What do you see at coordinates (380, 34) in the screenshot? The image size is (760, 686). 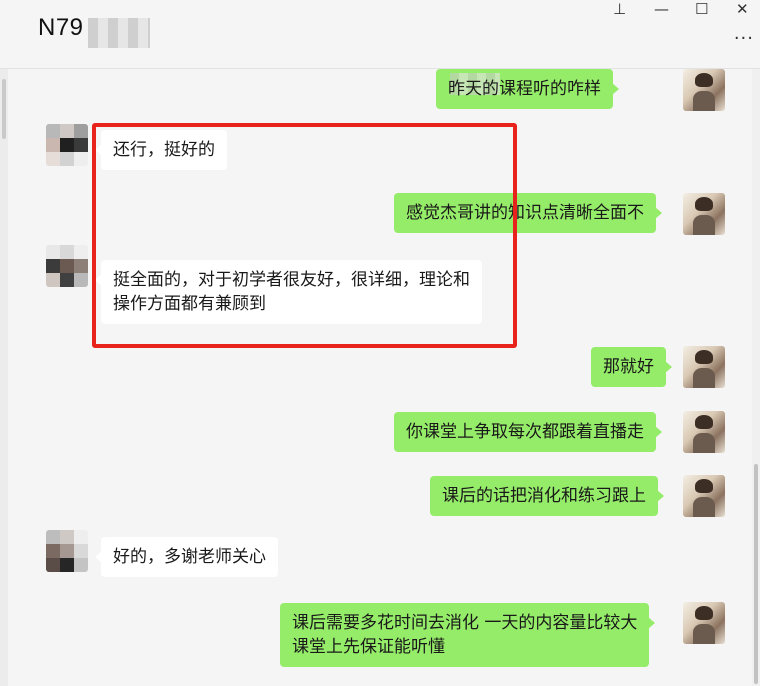 I see `chat-header: N79 ⊥ — ☐ ✕ ···` at bounding box center [380, 34].